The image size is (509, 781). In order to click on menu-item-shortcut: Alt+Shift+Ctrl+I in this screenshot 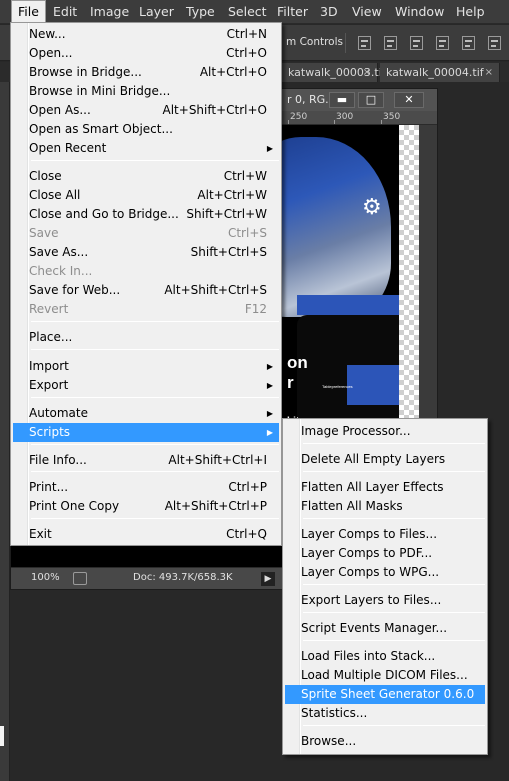, I will do `click(217, 460)`.